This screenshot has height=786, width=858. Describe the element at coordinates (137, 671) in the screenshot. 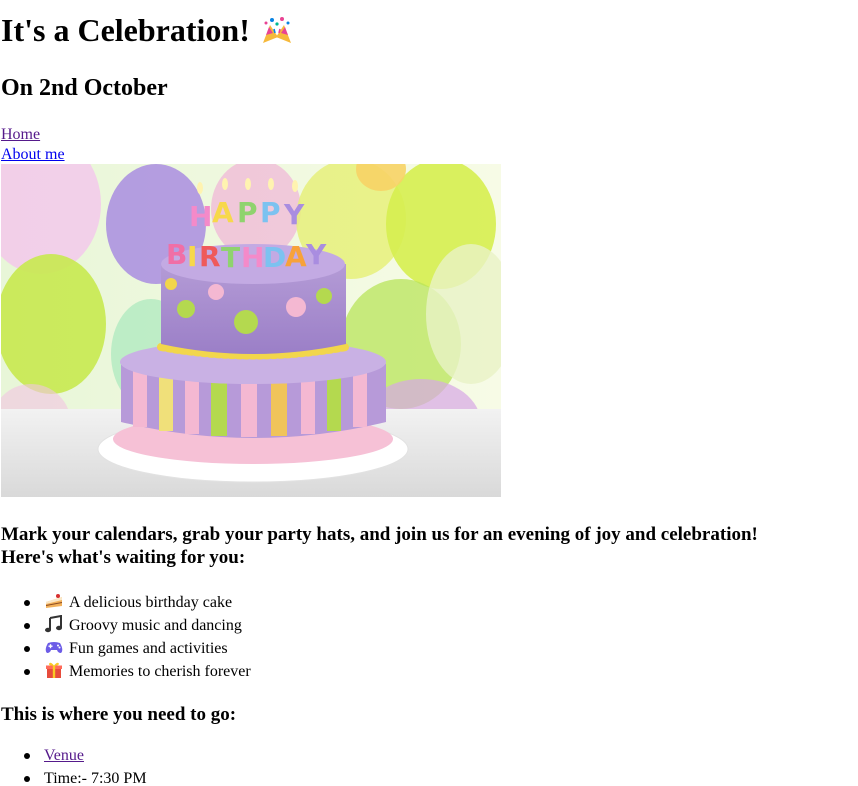

I see `list-item: Memories to cherish forever` at that location.